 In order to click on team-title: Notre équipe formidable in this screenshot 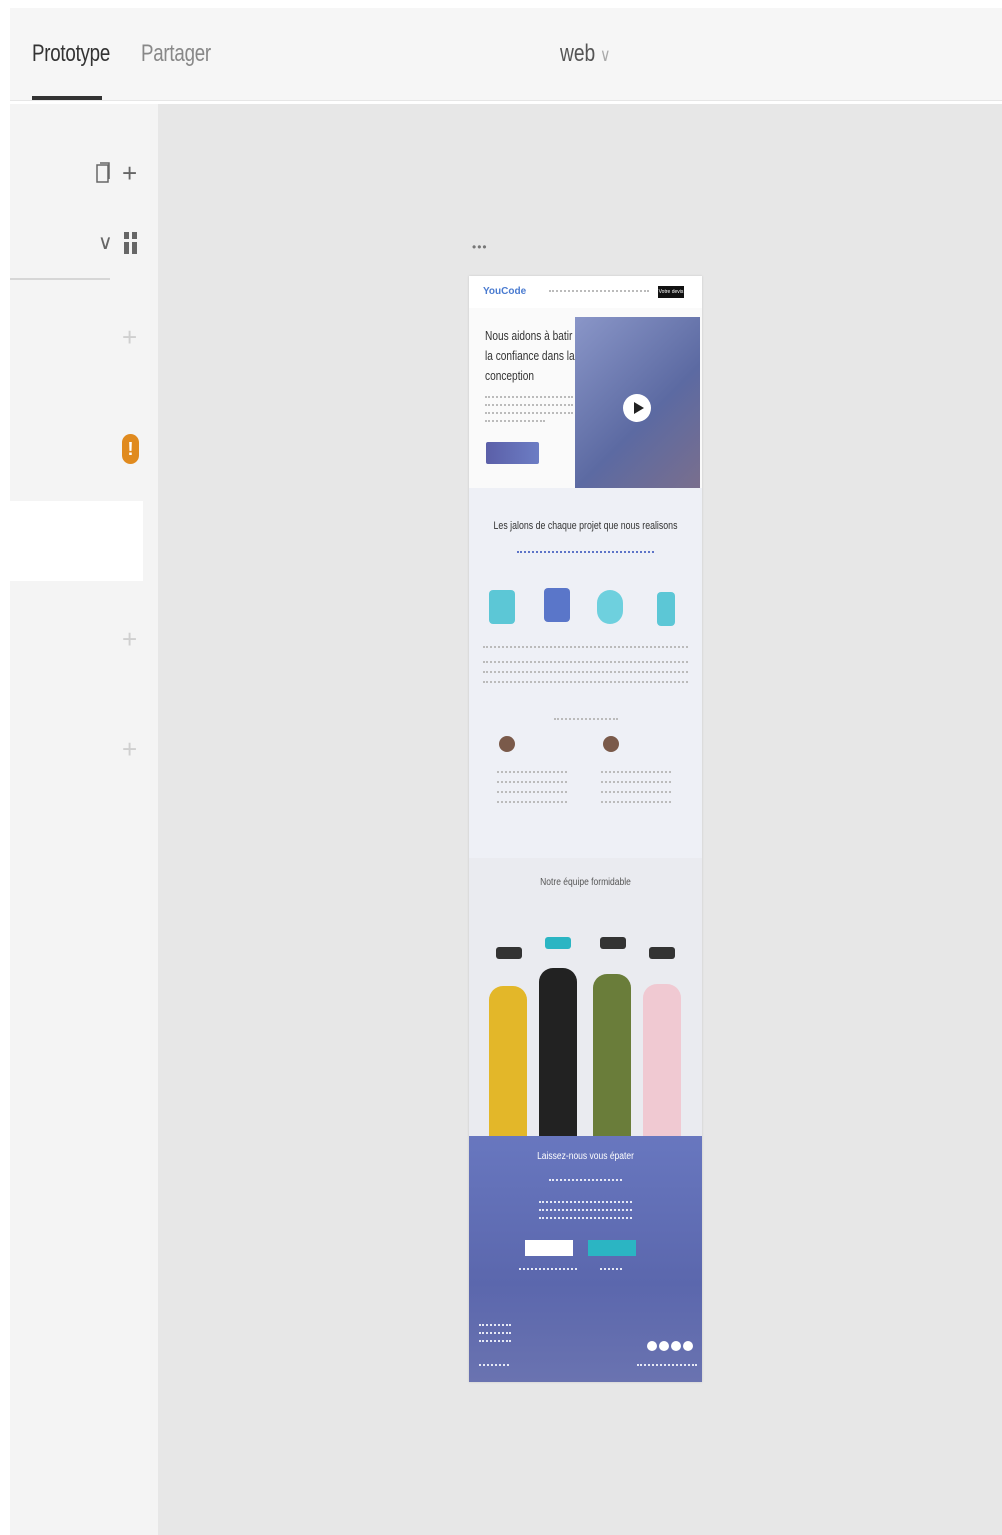, I will do `click(585, 882)`.